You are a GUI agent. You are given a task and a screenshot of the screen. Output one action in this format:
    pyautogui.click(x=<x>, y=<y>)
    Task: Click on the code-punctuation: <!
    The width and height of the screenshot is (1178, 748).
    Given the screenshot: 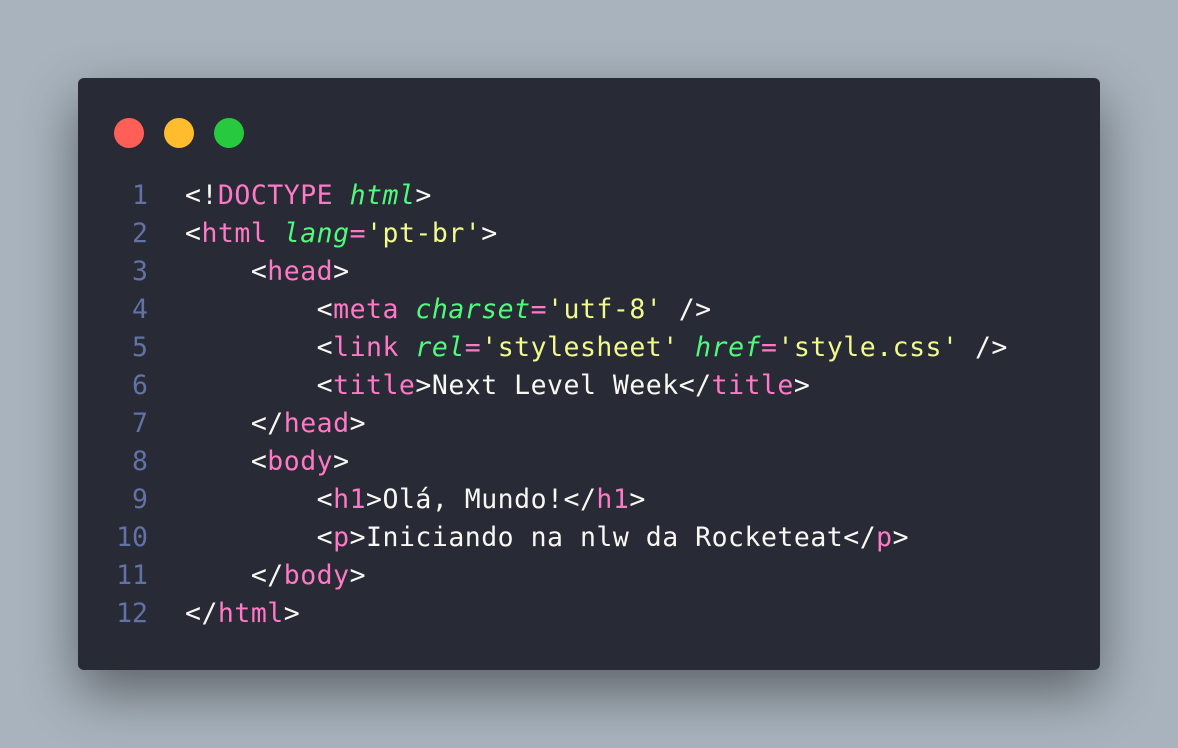 What is the action you would take?
    pyautogui.click(x=201, y=195)
    